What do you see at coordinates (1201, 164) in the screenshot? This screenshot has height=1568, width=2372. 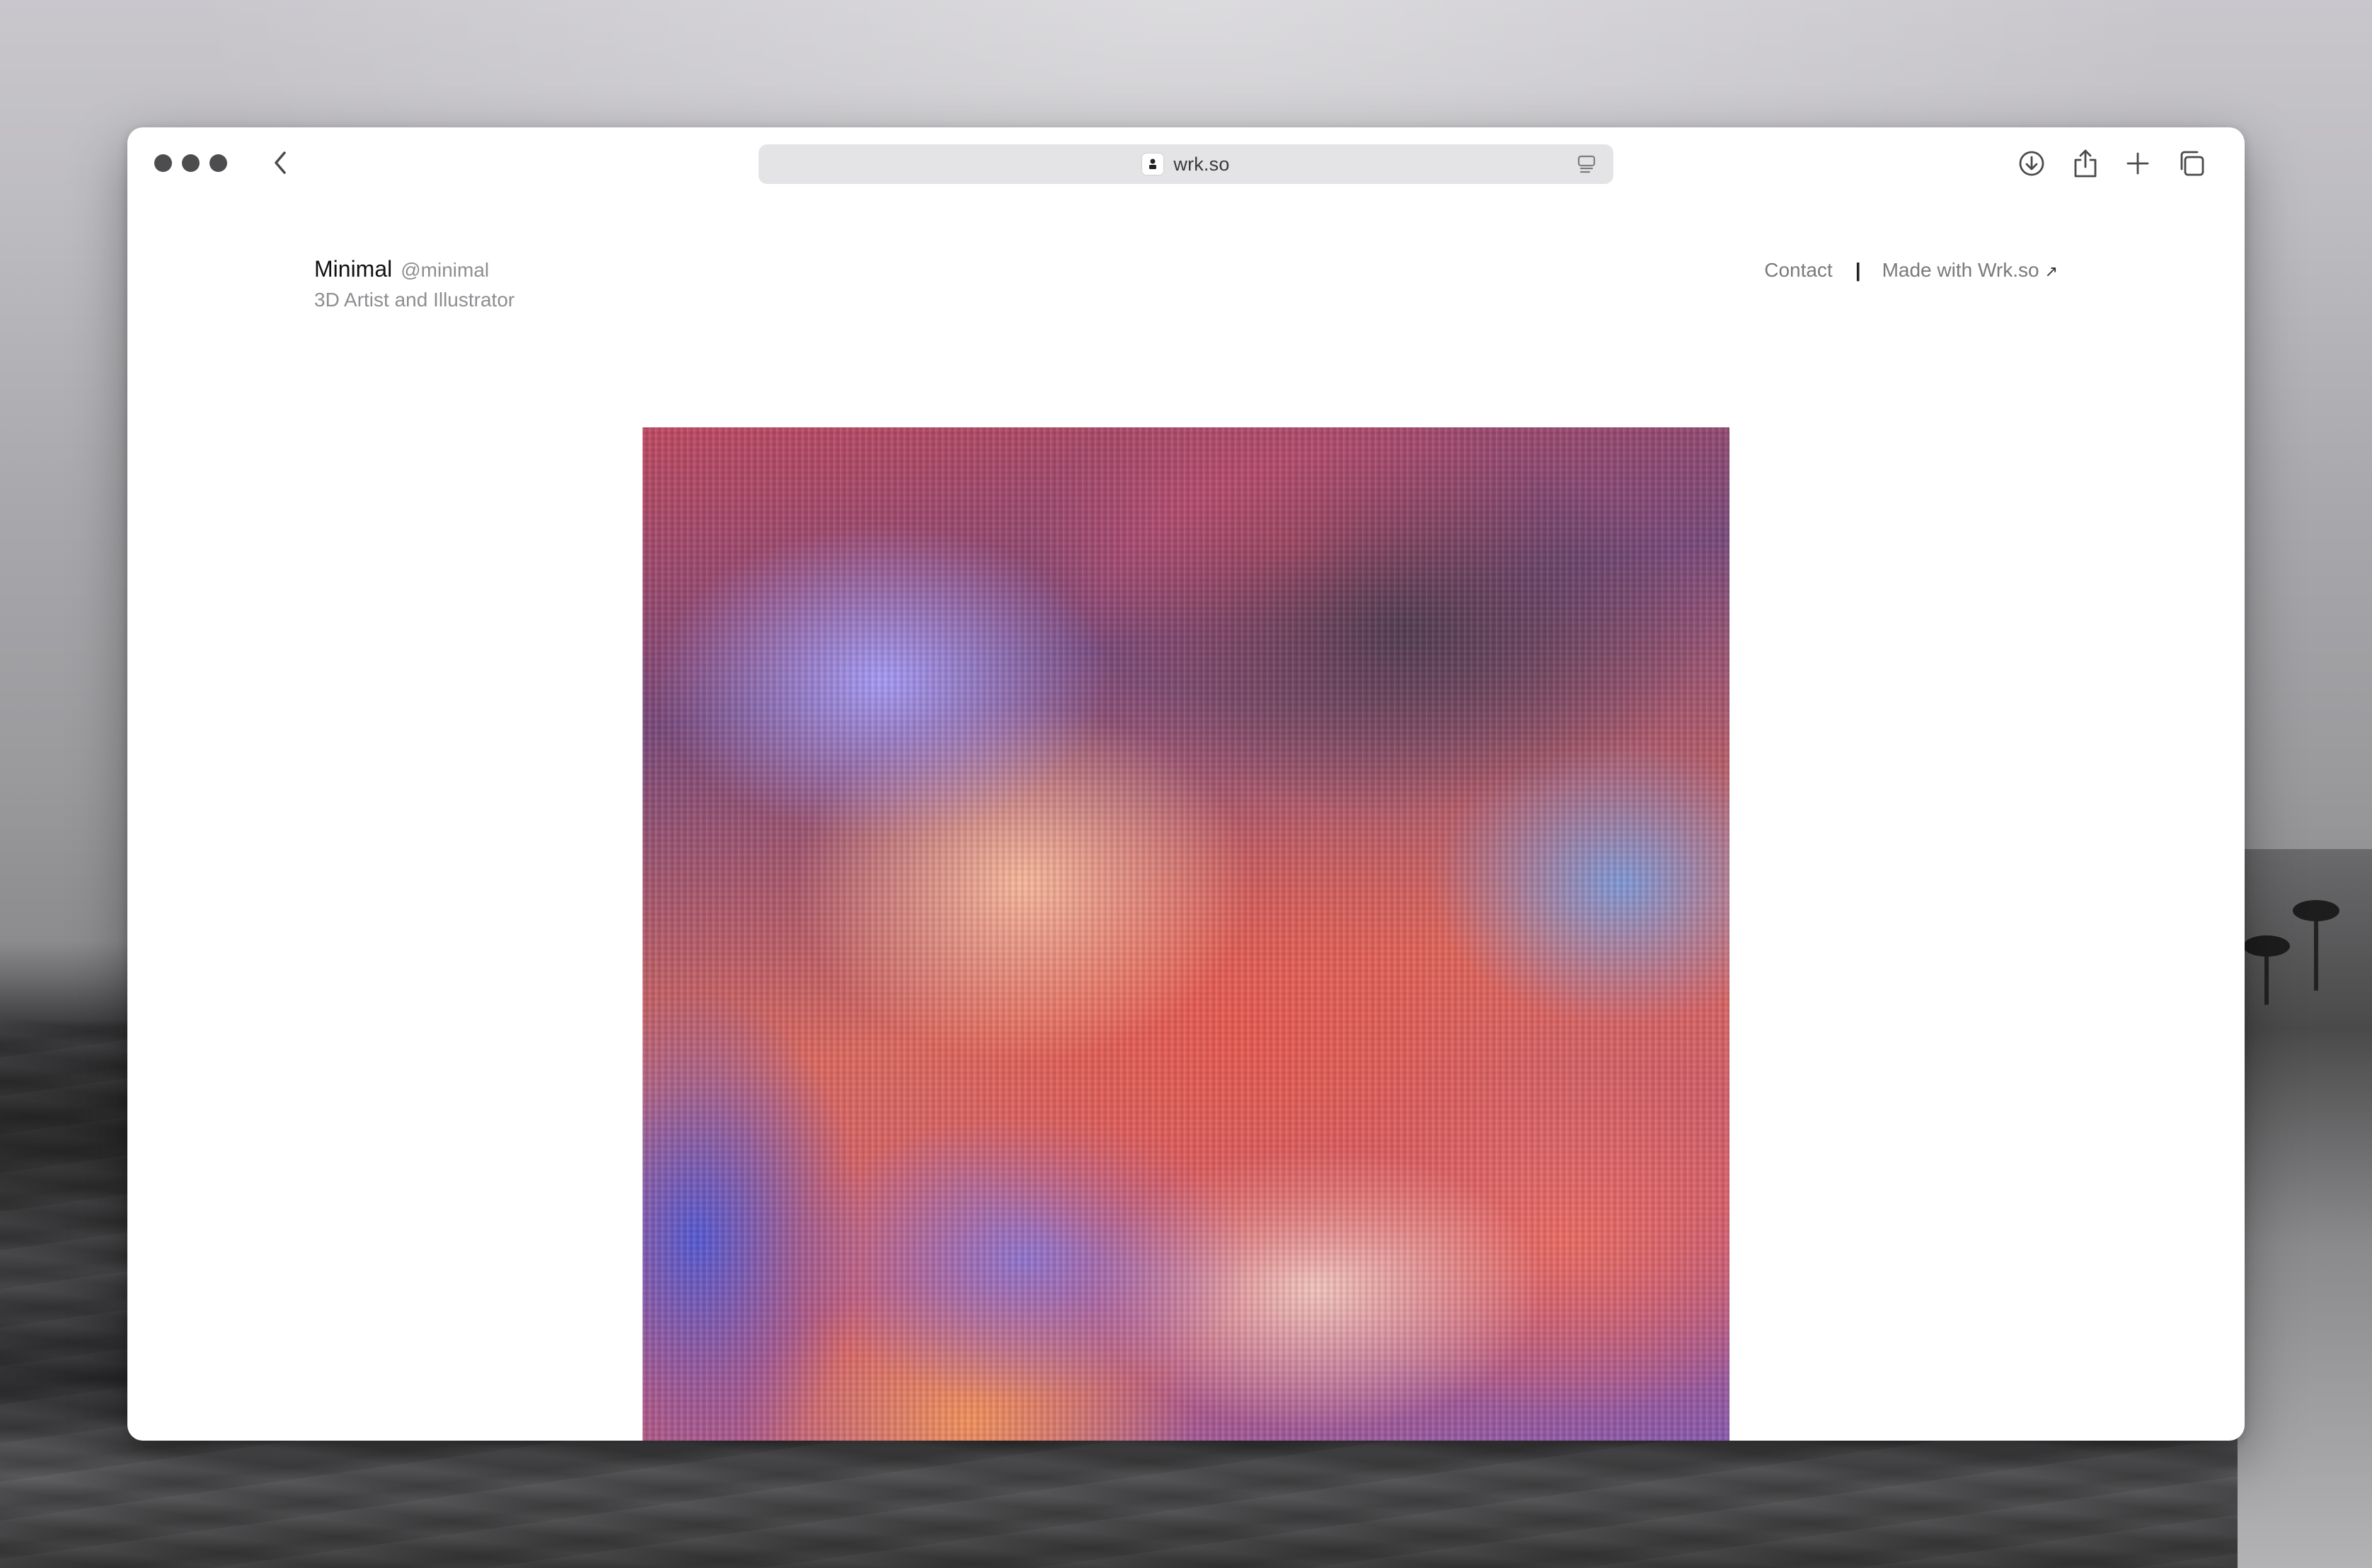 I see `url-text: wrk.so` at bounding box center [1201, 164].